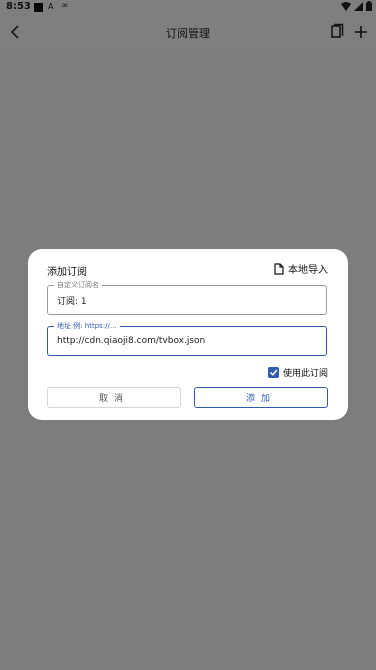 Image resolution: width=376 pixels, height=670 pixels. Describe the element at coordinates (305, 374) in the screenshot. I see `use-subscription-label: 使用此订阅` at that location.